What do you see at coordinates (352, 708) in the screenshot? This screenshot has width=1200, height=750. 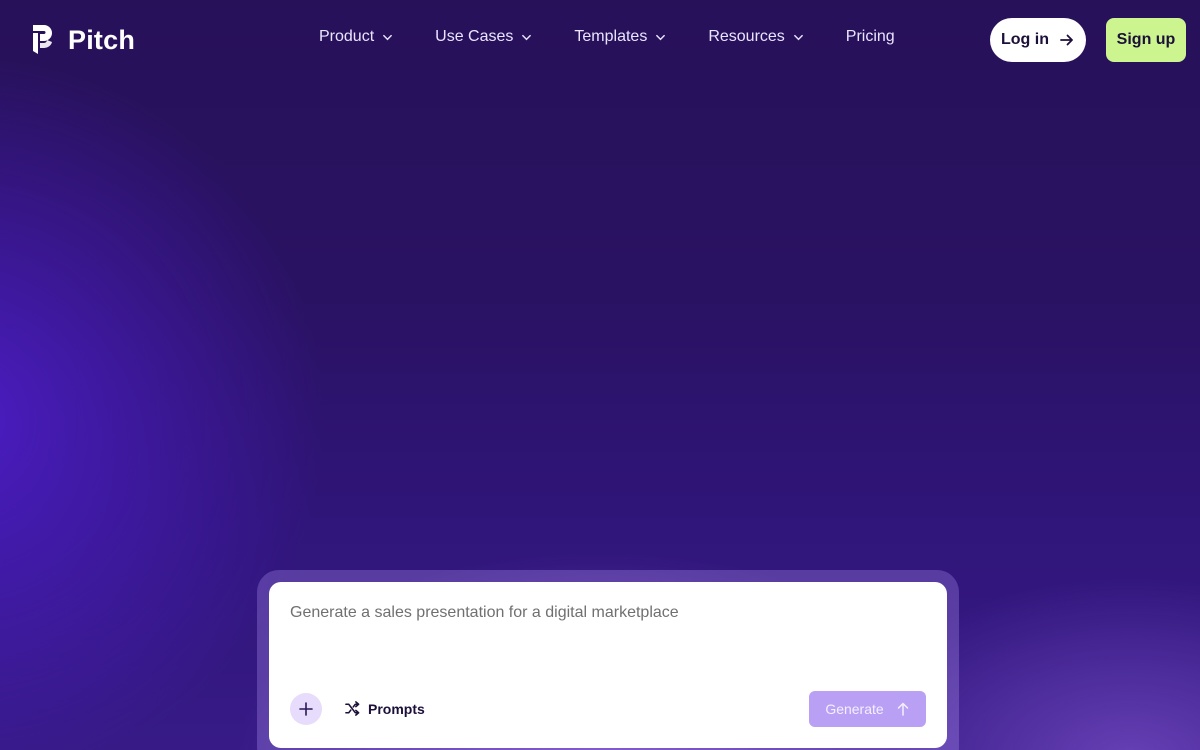 I see `shuffle-icon` at bounding box center [352, 708].